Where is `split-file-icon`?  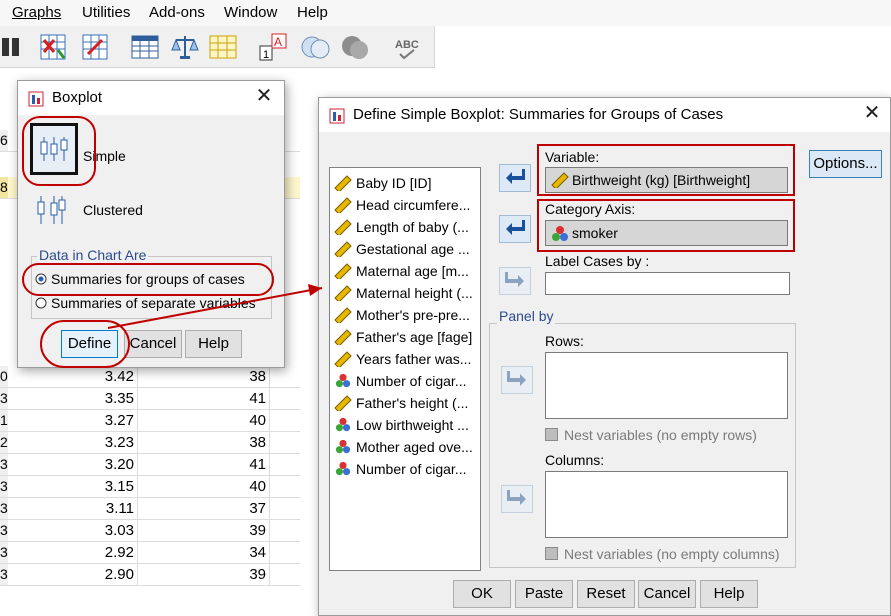
split-file-icon is located at coordinates (145, 47).